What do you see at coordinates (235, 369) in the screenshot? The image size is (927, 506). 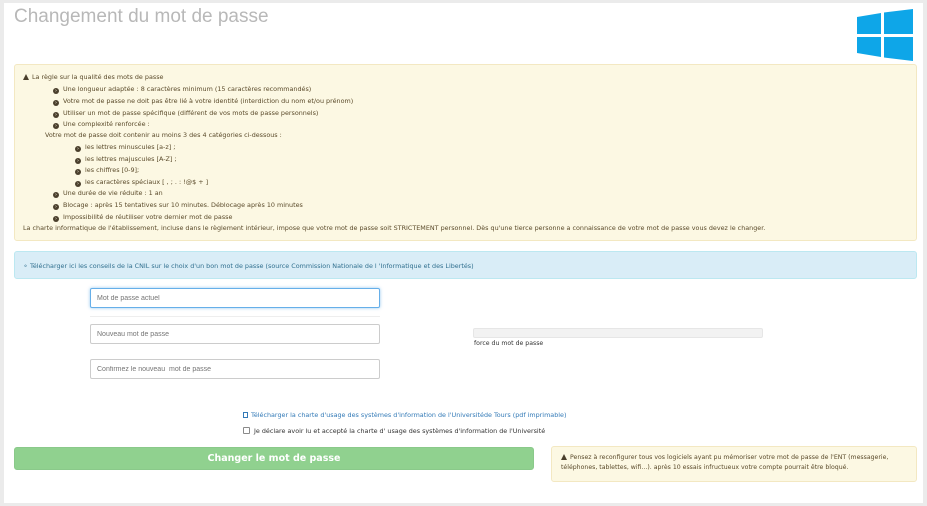 I see `confirm-password-input` at bounding box center [235, 369].